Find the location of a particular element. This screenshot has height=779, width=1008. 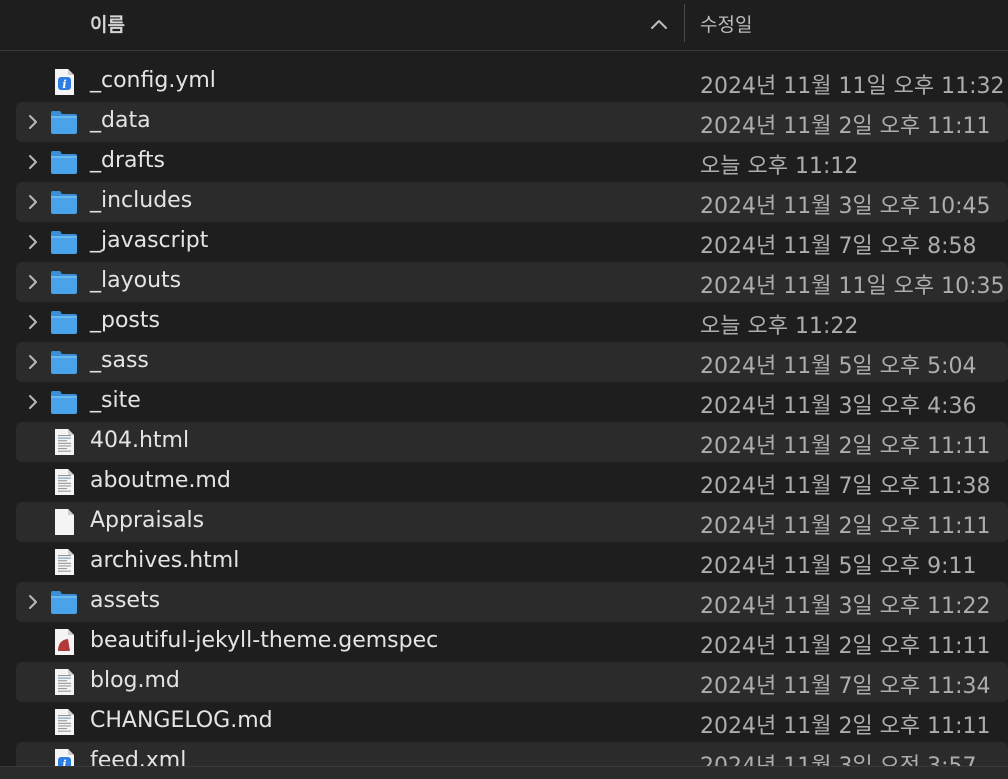

file-row: archives.html 2024년 11월 5일 오후 9:11 is located at coordinates (512, 562).